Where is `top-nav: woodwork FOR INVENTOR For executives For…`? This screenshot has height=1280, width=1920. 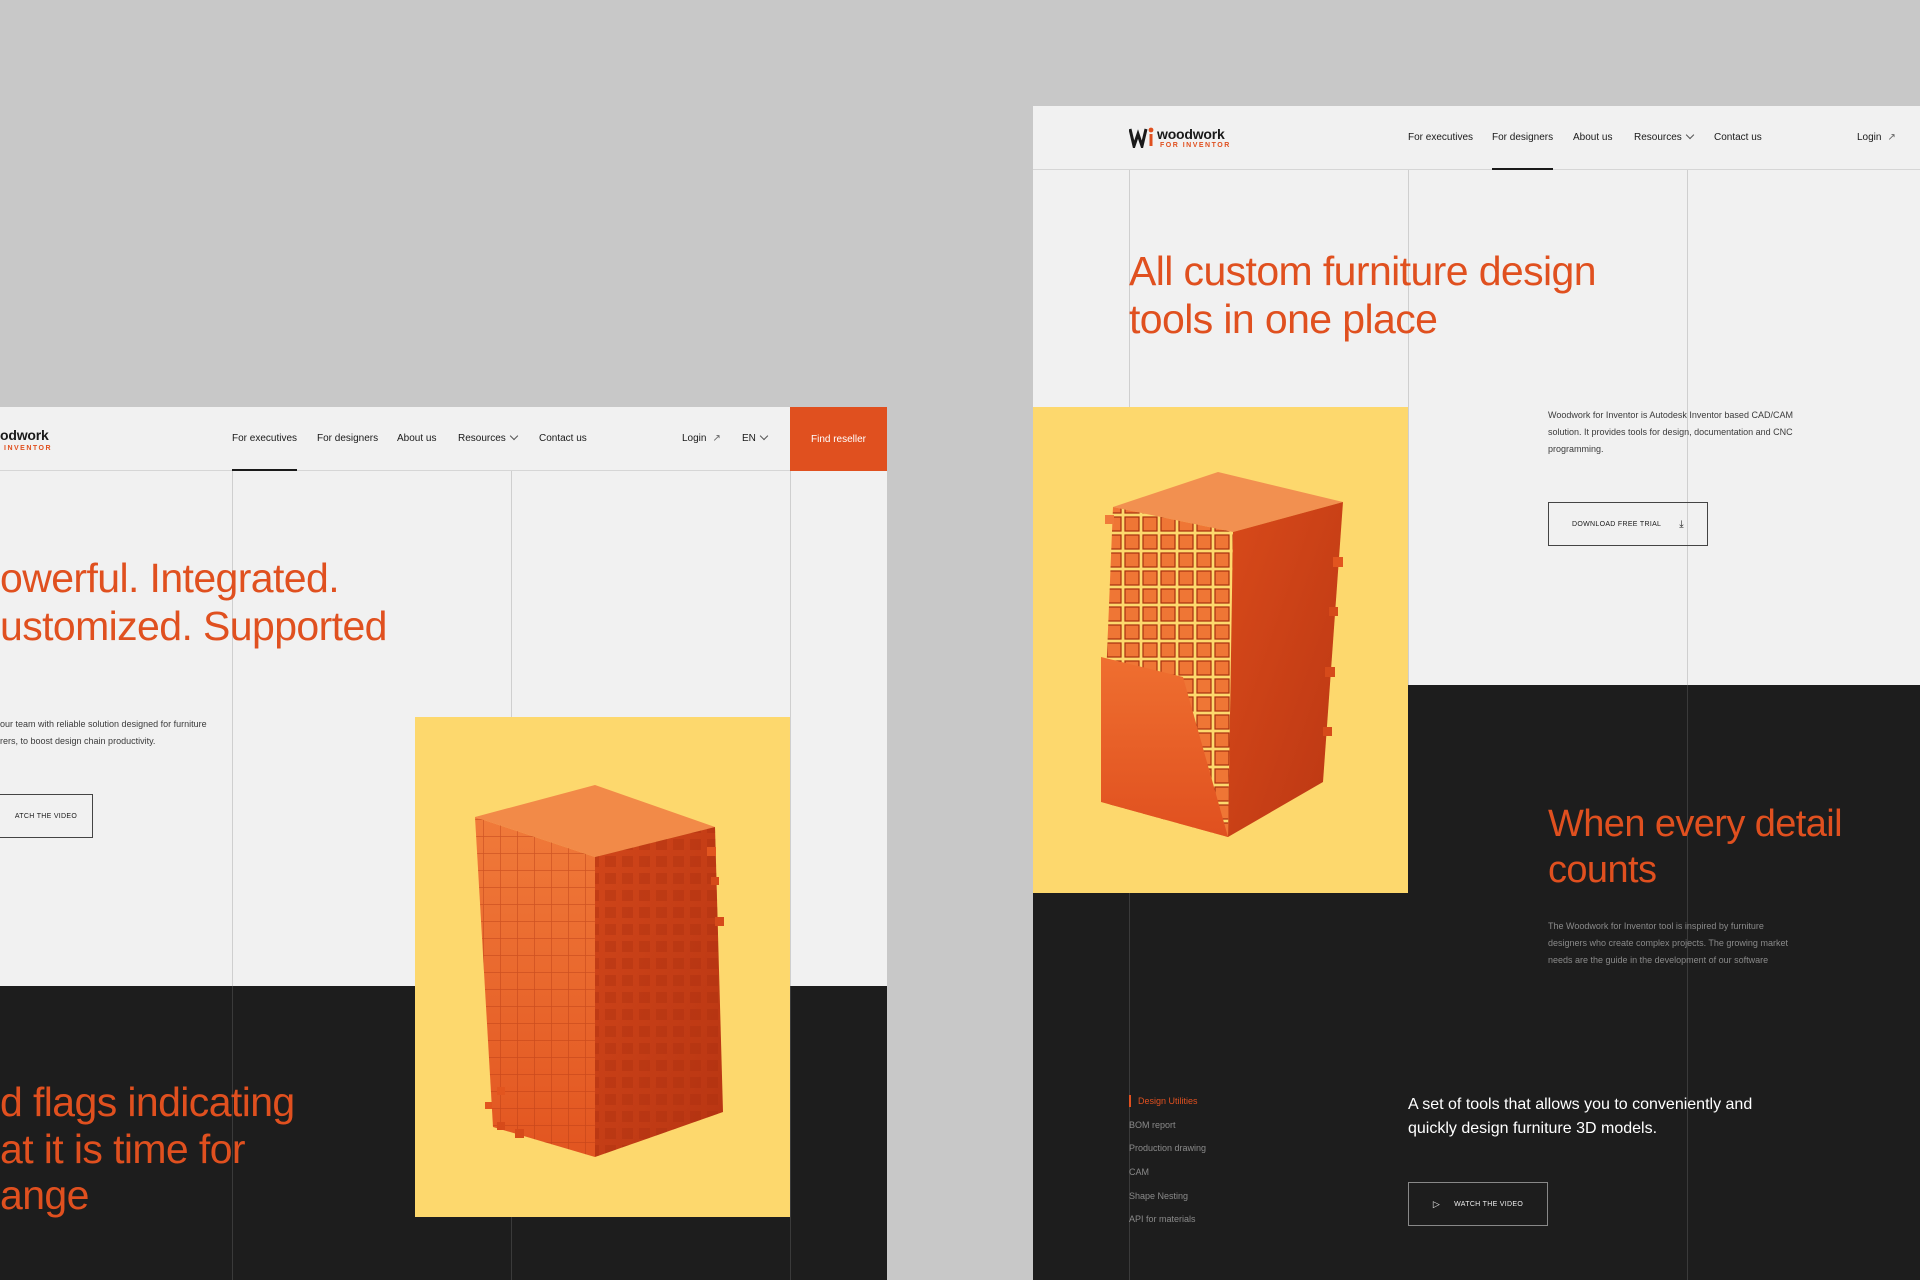
top-nav: woodwork FOR INVENTOR For executives For… is located at coordinates (1476, 138).